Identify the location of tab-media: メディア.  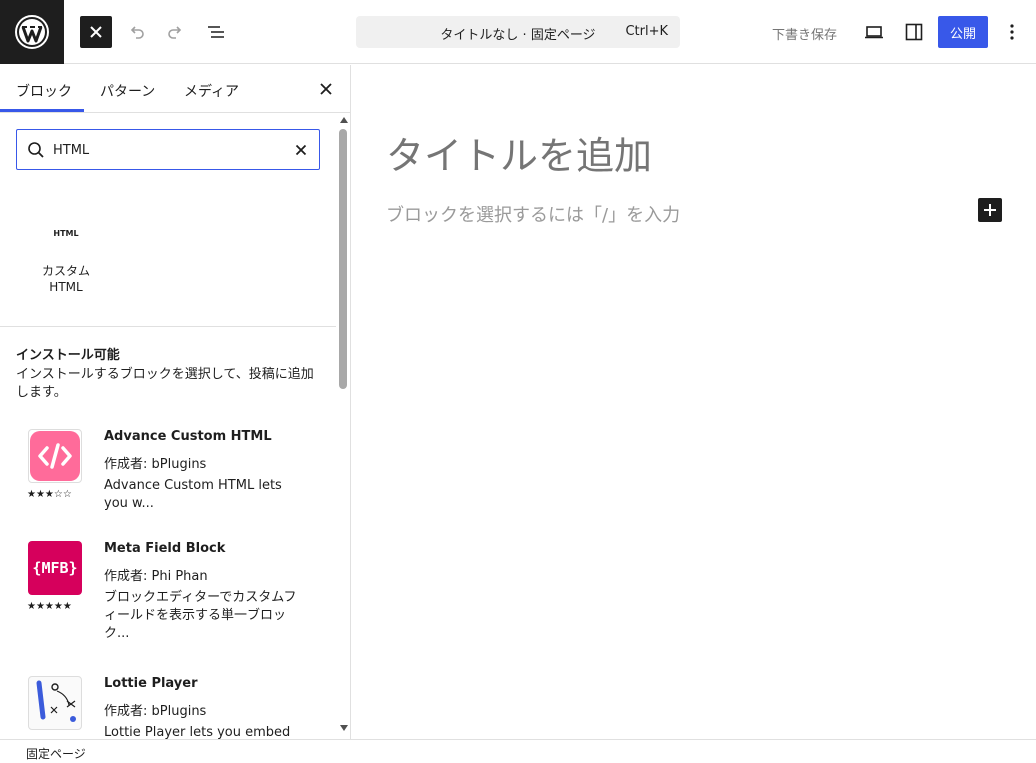
(211, 91).